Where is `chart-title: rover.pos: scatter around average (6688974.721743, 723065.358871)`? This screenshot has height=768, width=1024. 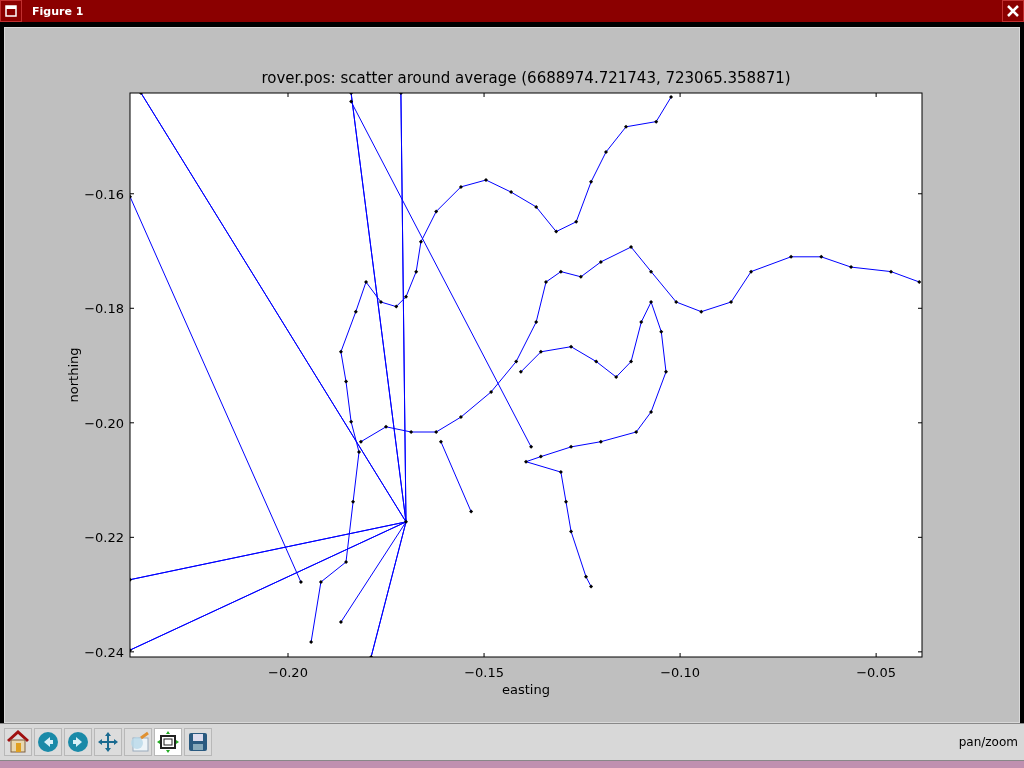
chart-title: rover.pos: scatter around average (6688974.721743, 723065.358871) is located at coordinates (526, 78).